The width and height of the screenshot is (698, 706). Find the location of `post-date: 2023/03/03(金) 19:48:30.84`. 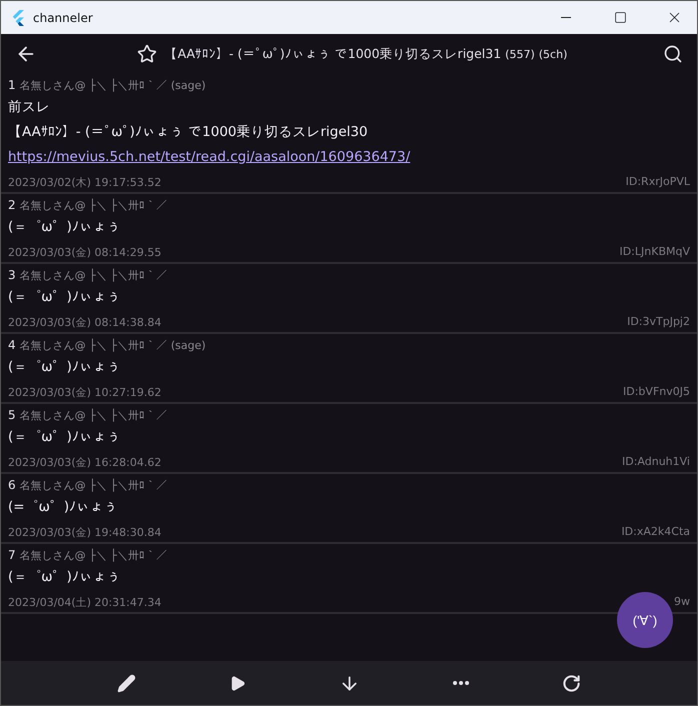

post-date: 2023/03/03(金) 19:48:30.84 is located at coordinates (85, 532).